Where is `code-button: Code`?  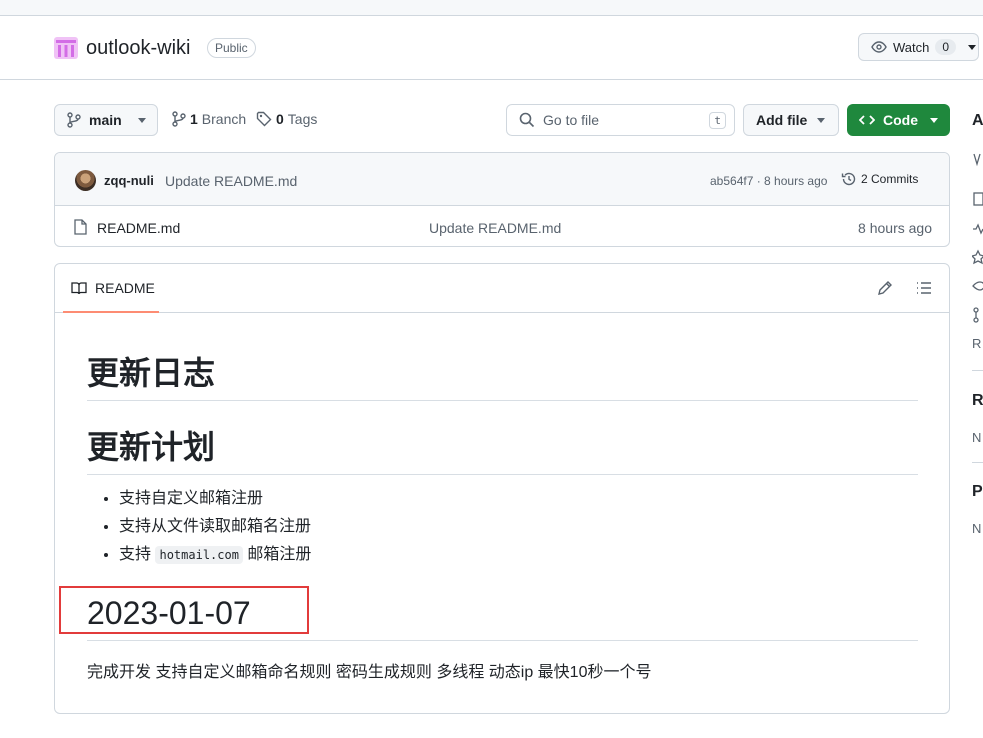
code-button: Code is located at coordinates (898, 120).